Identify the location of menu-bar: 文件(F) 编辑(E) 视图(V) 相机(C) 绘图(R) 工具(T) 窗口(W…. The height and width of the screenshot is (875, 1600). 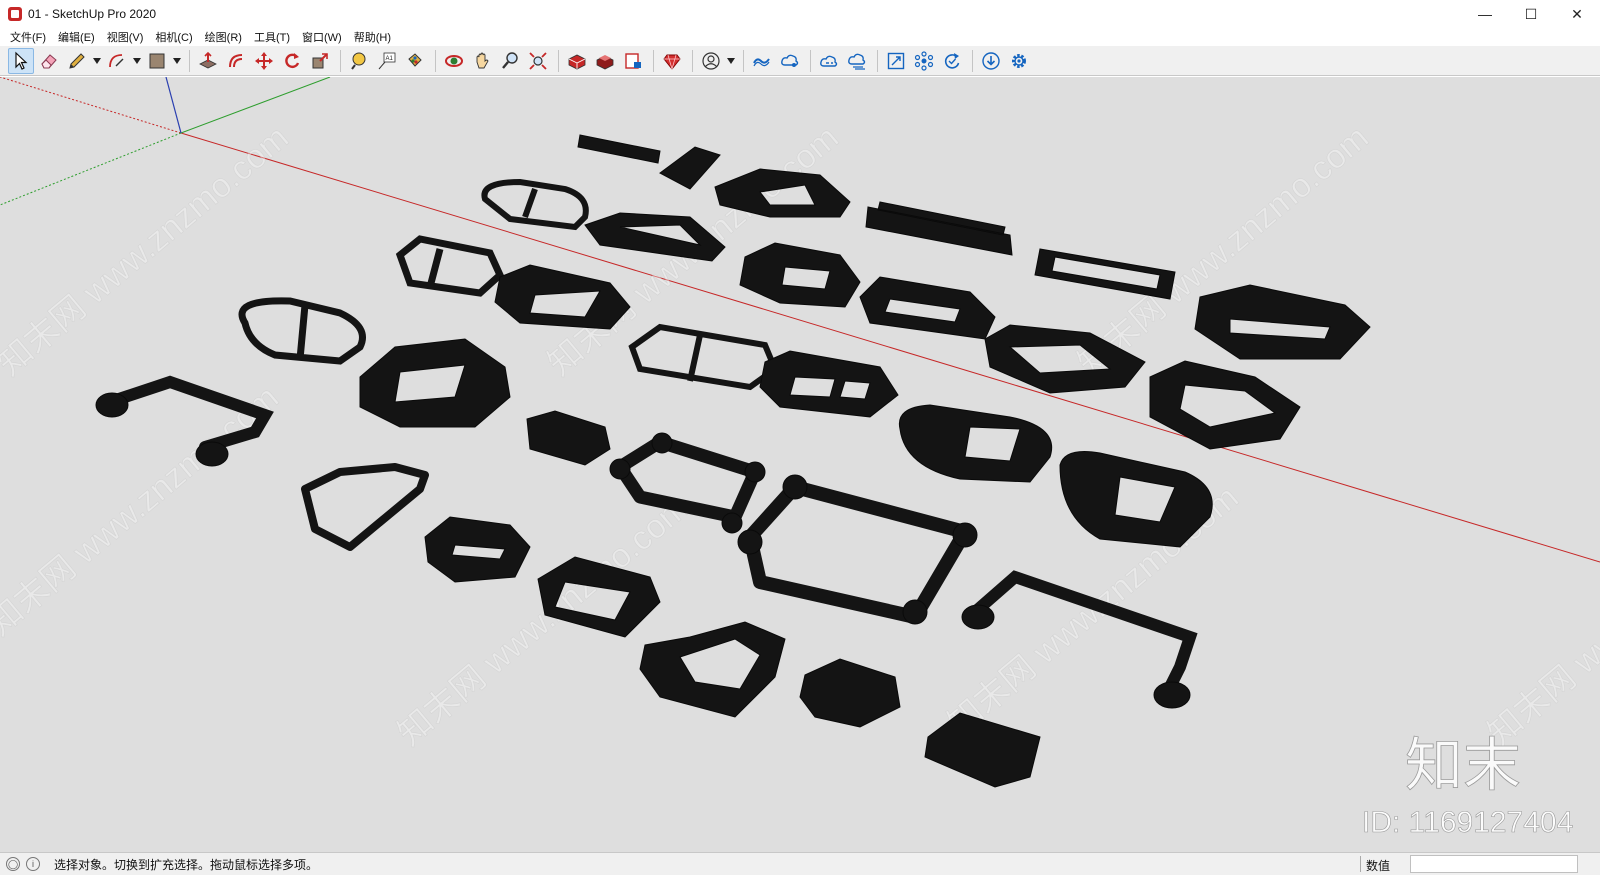
(800, 37).